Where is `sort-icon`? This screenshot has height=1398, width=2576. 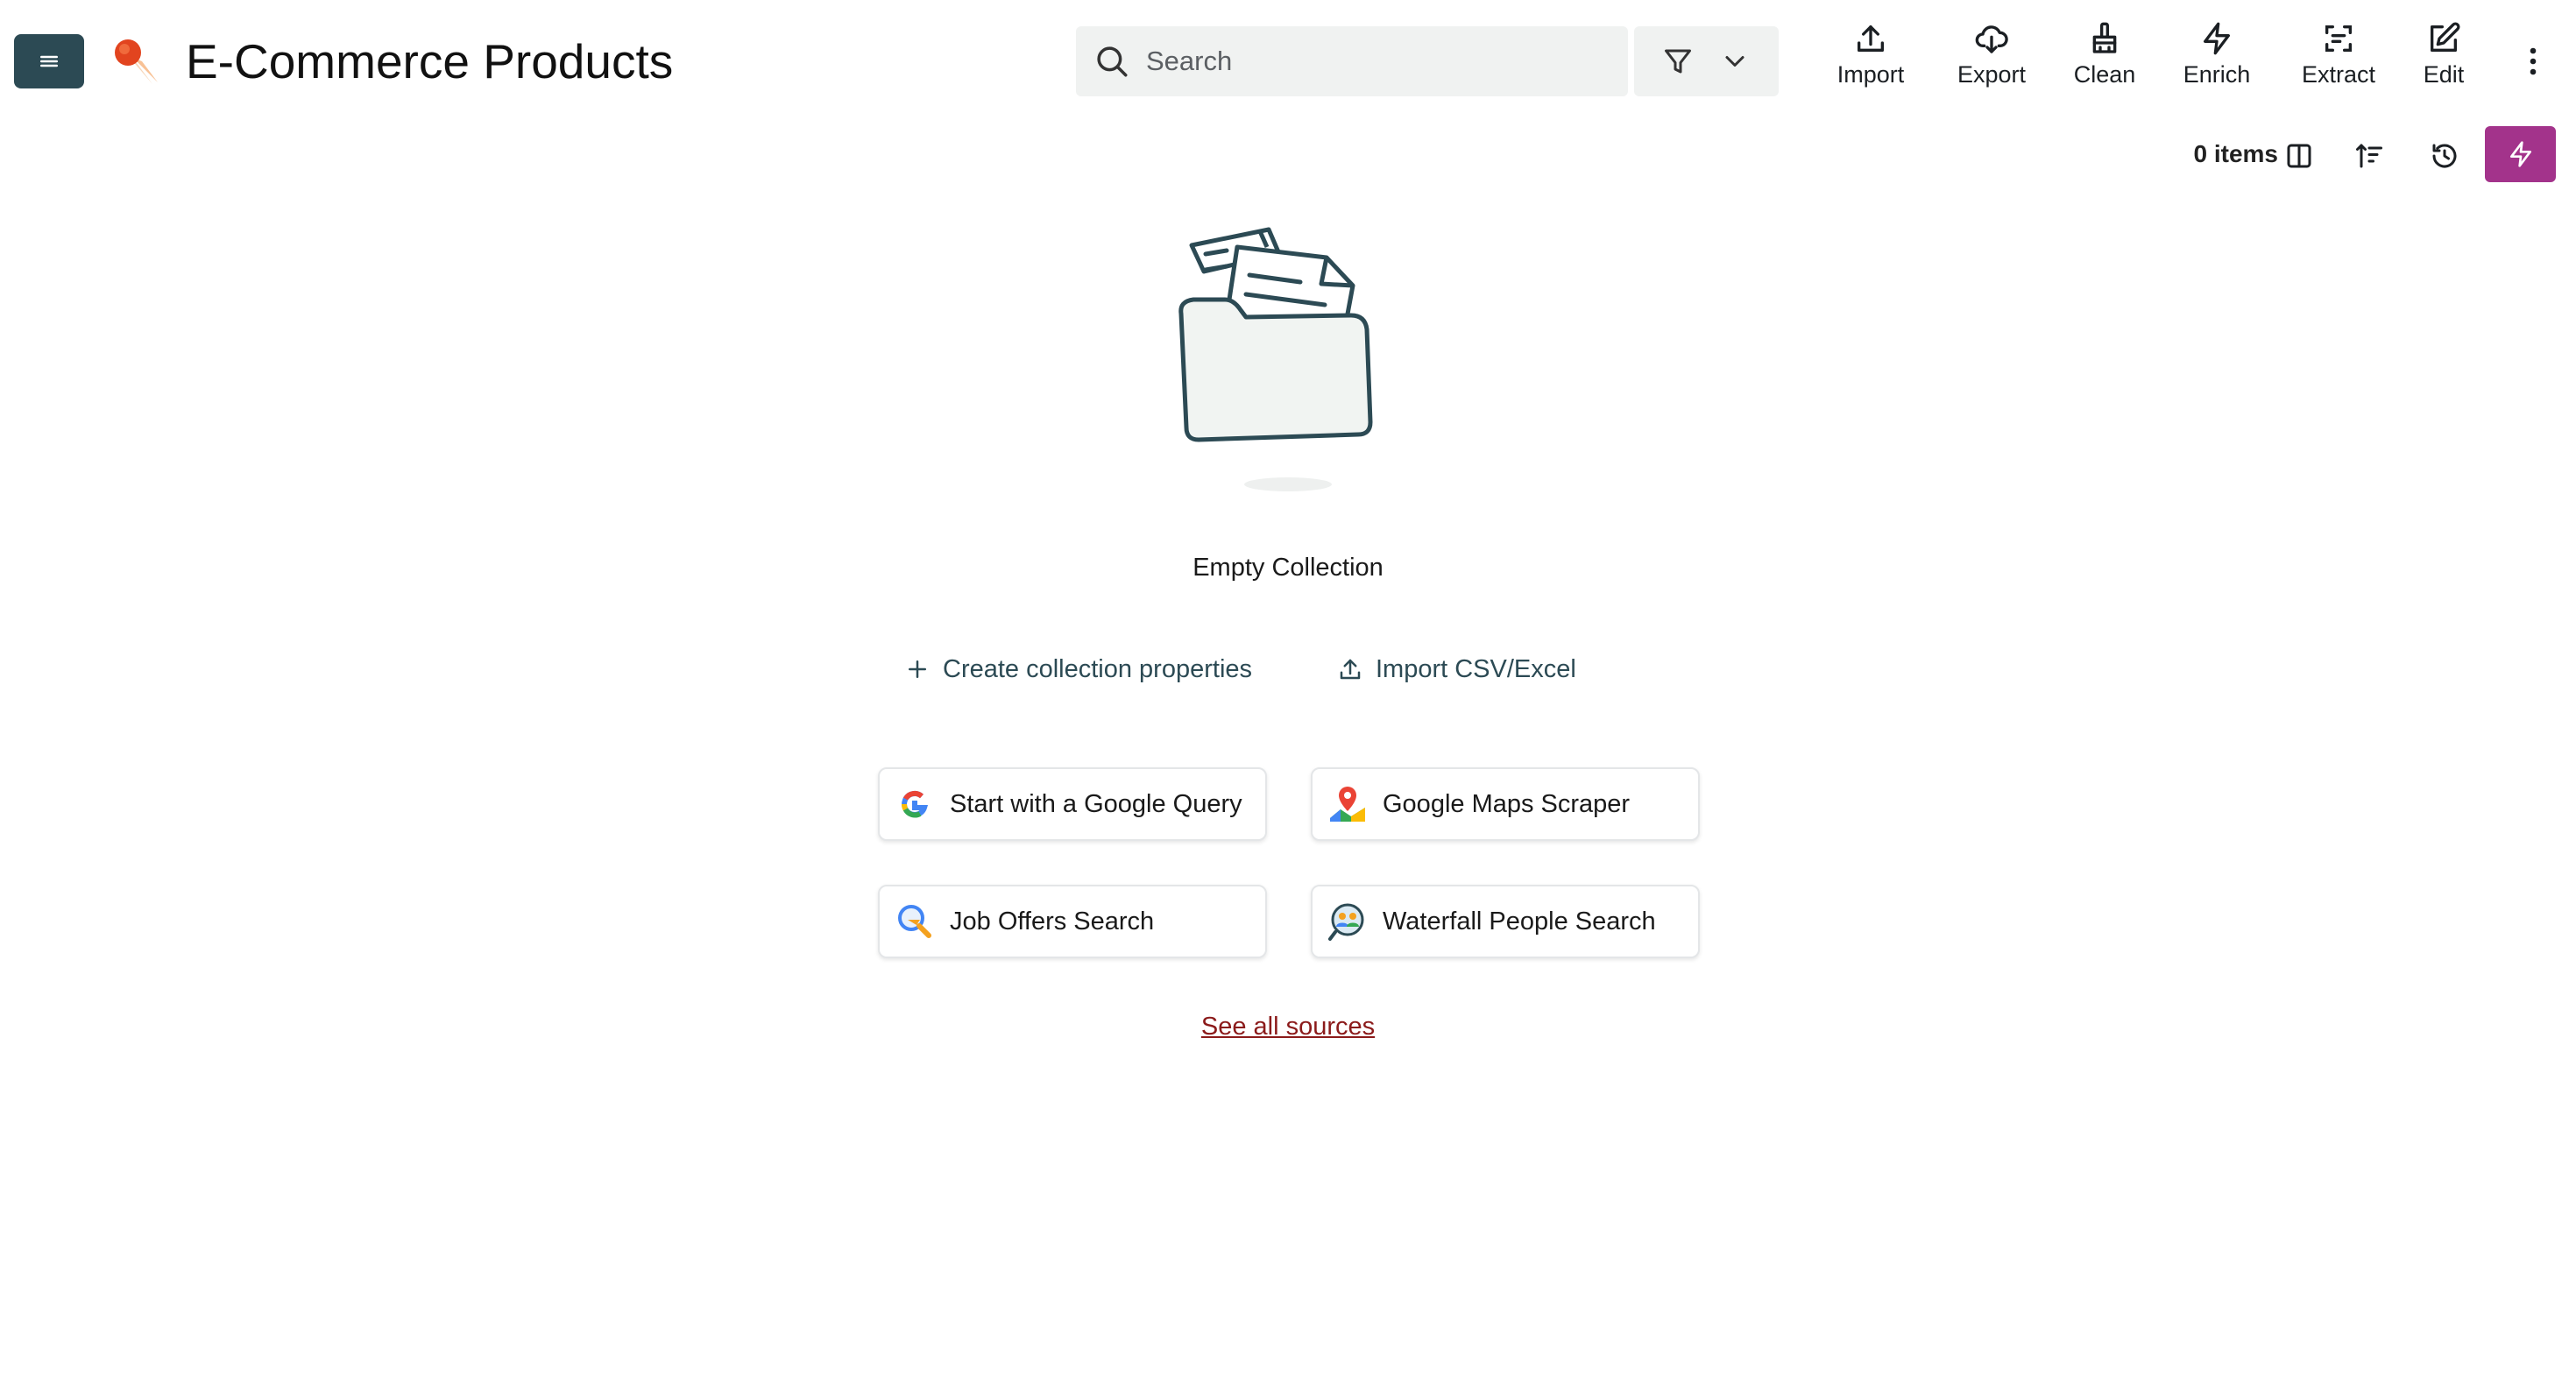 sort-icon is located at coordinates (2369, 156).